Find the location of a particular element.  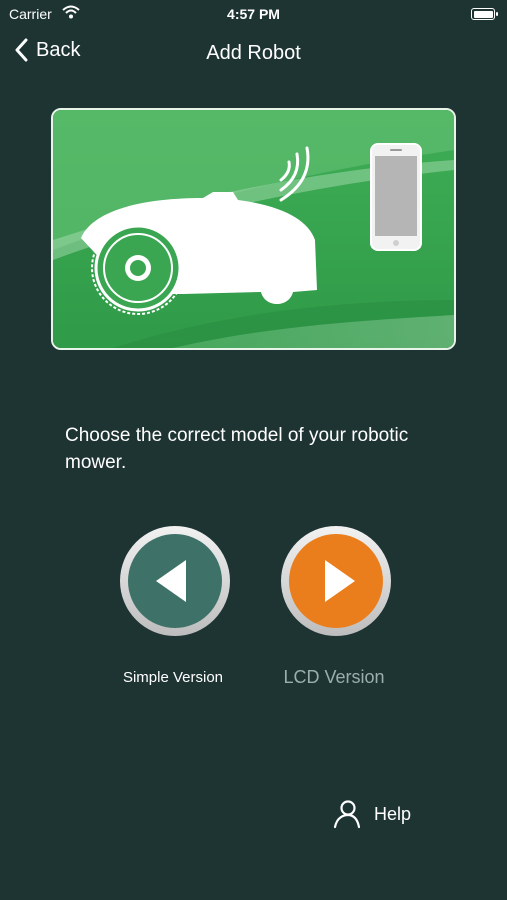

status-bar: Carrier 4:57 PM is located at coordinates (253, 14).